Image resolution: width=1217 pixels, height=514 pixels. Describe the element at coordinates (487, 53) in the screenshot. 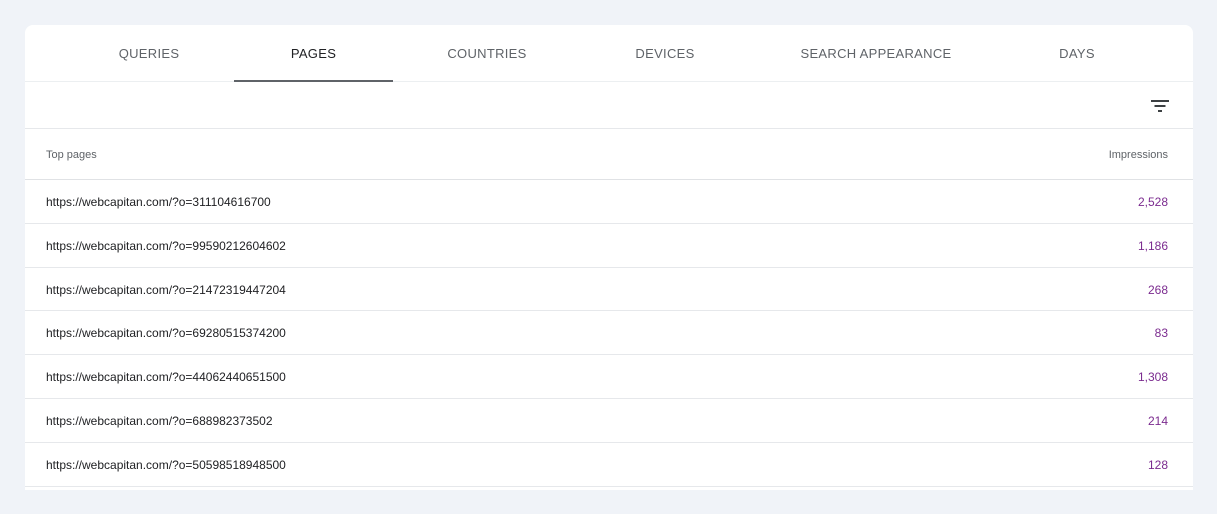

I see `tab-countries: COUNTRIES` at that location.